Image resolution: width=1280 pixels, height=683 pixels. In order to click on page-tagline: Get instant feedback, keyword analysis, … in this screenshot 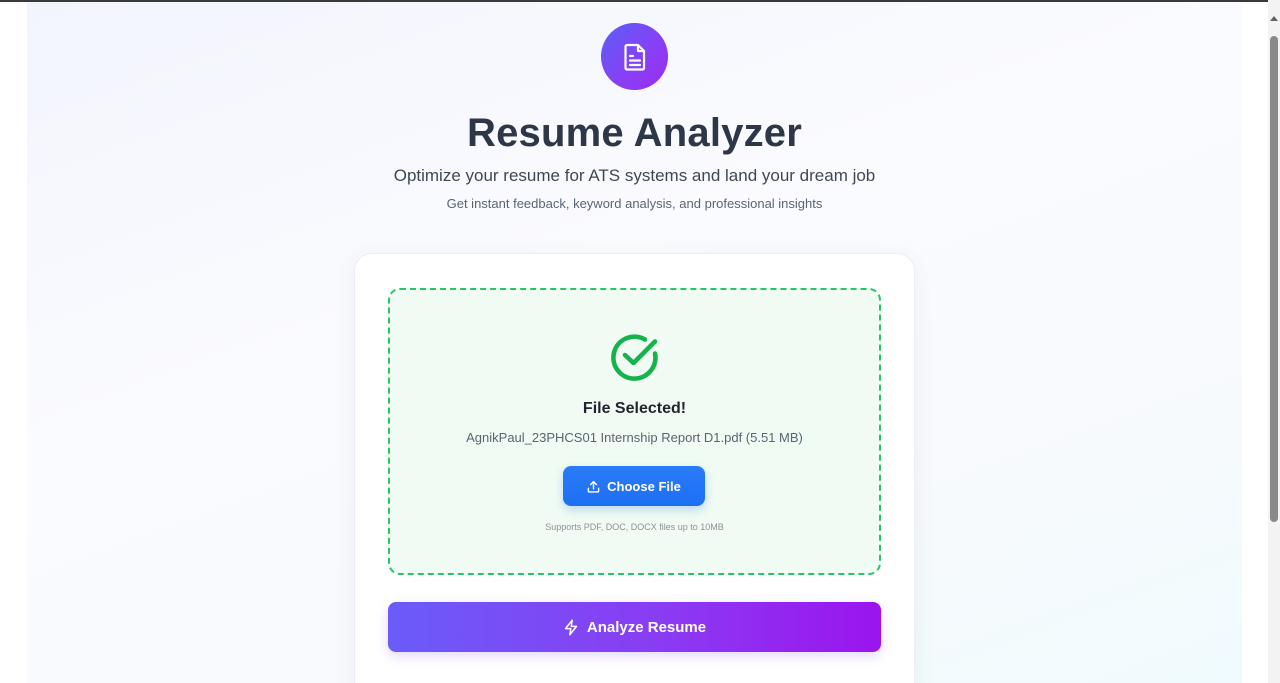, I will do `click(634, 203)`.